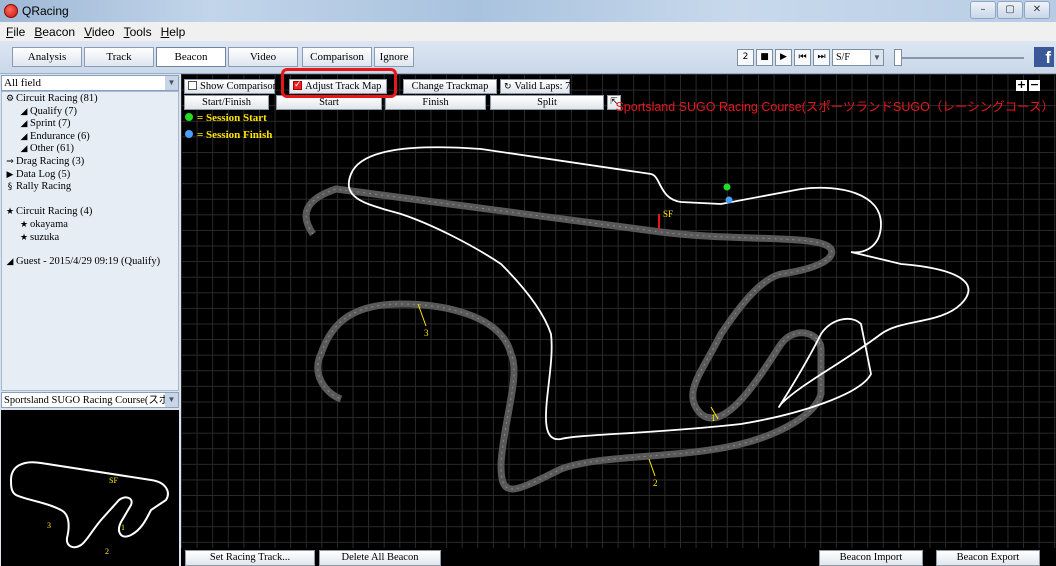 The height and width of the screenshot is (566, 1056). What do you see at coordinates (1044, 57) in the screenshot?
I see `facebook-icon: f` at bounding box center [1044, 57].